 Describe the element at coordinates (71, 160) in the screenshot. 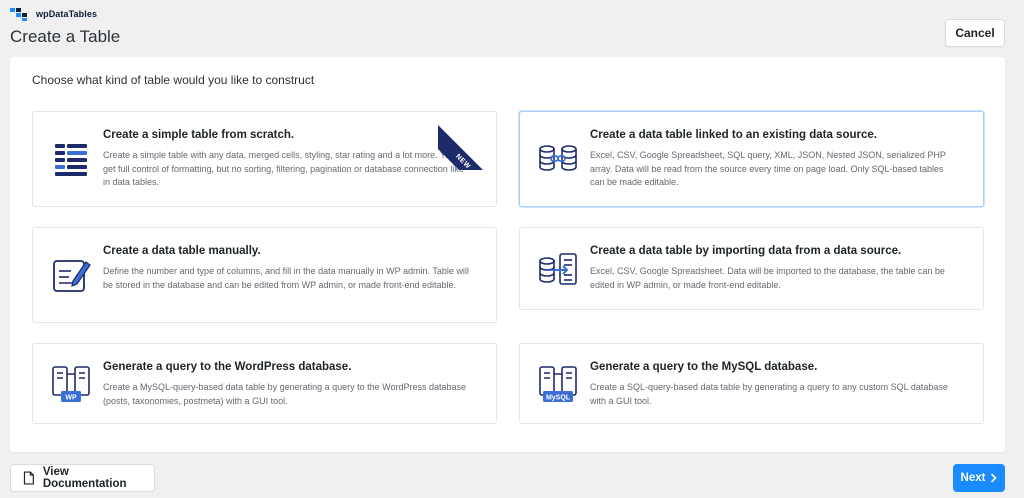

I see `simple-table-icon` at that location.